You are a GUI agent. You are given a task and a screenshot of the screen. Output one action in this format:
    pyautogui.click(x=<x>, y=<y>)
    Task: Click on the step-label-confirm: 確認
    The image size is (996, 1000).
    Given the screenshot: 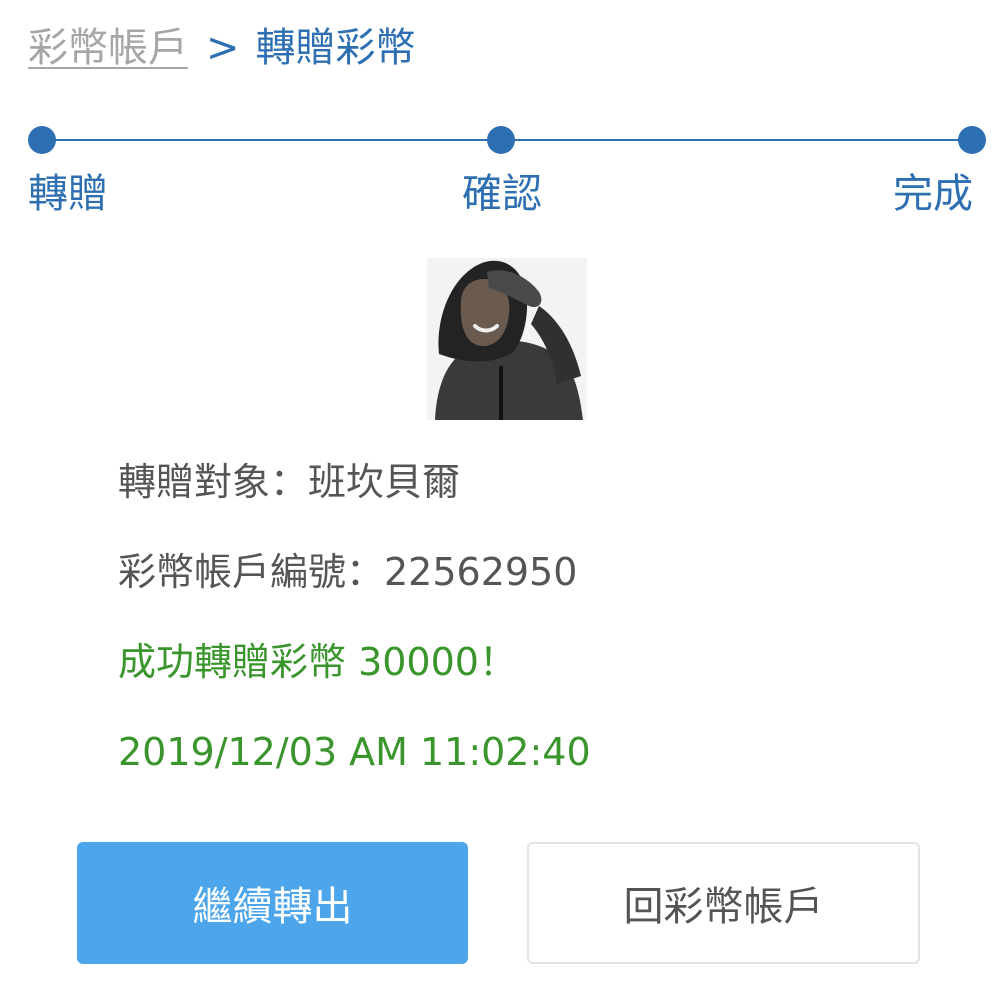 What is the action you would take?
    pyautogui.click(x=502, y=194)
    